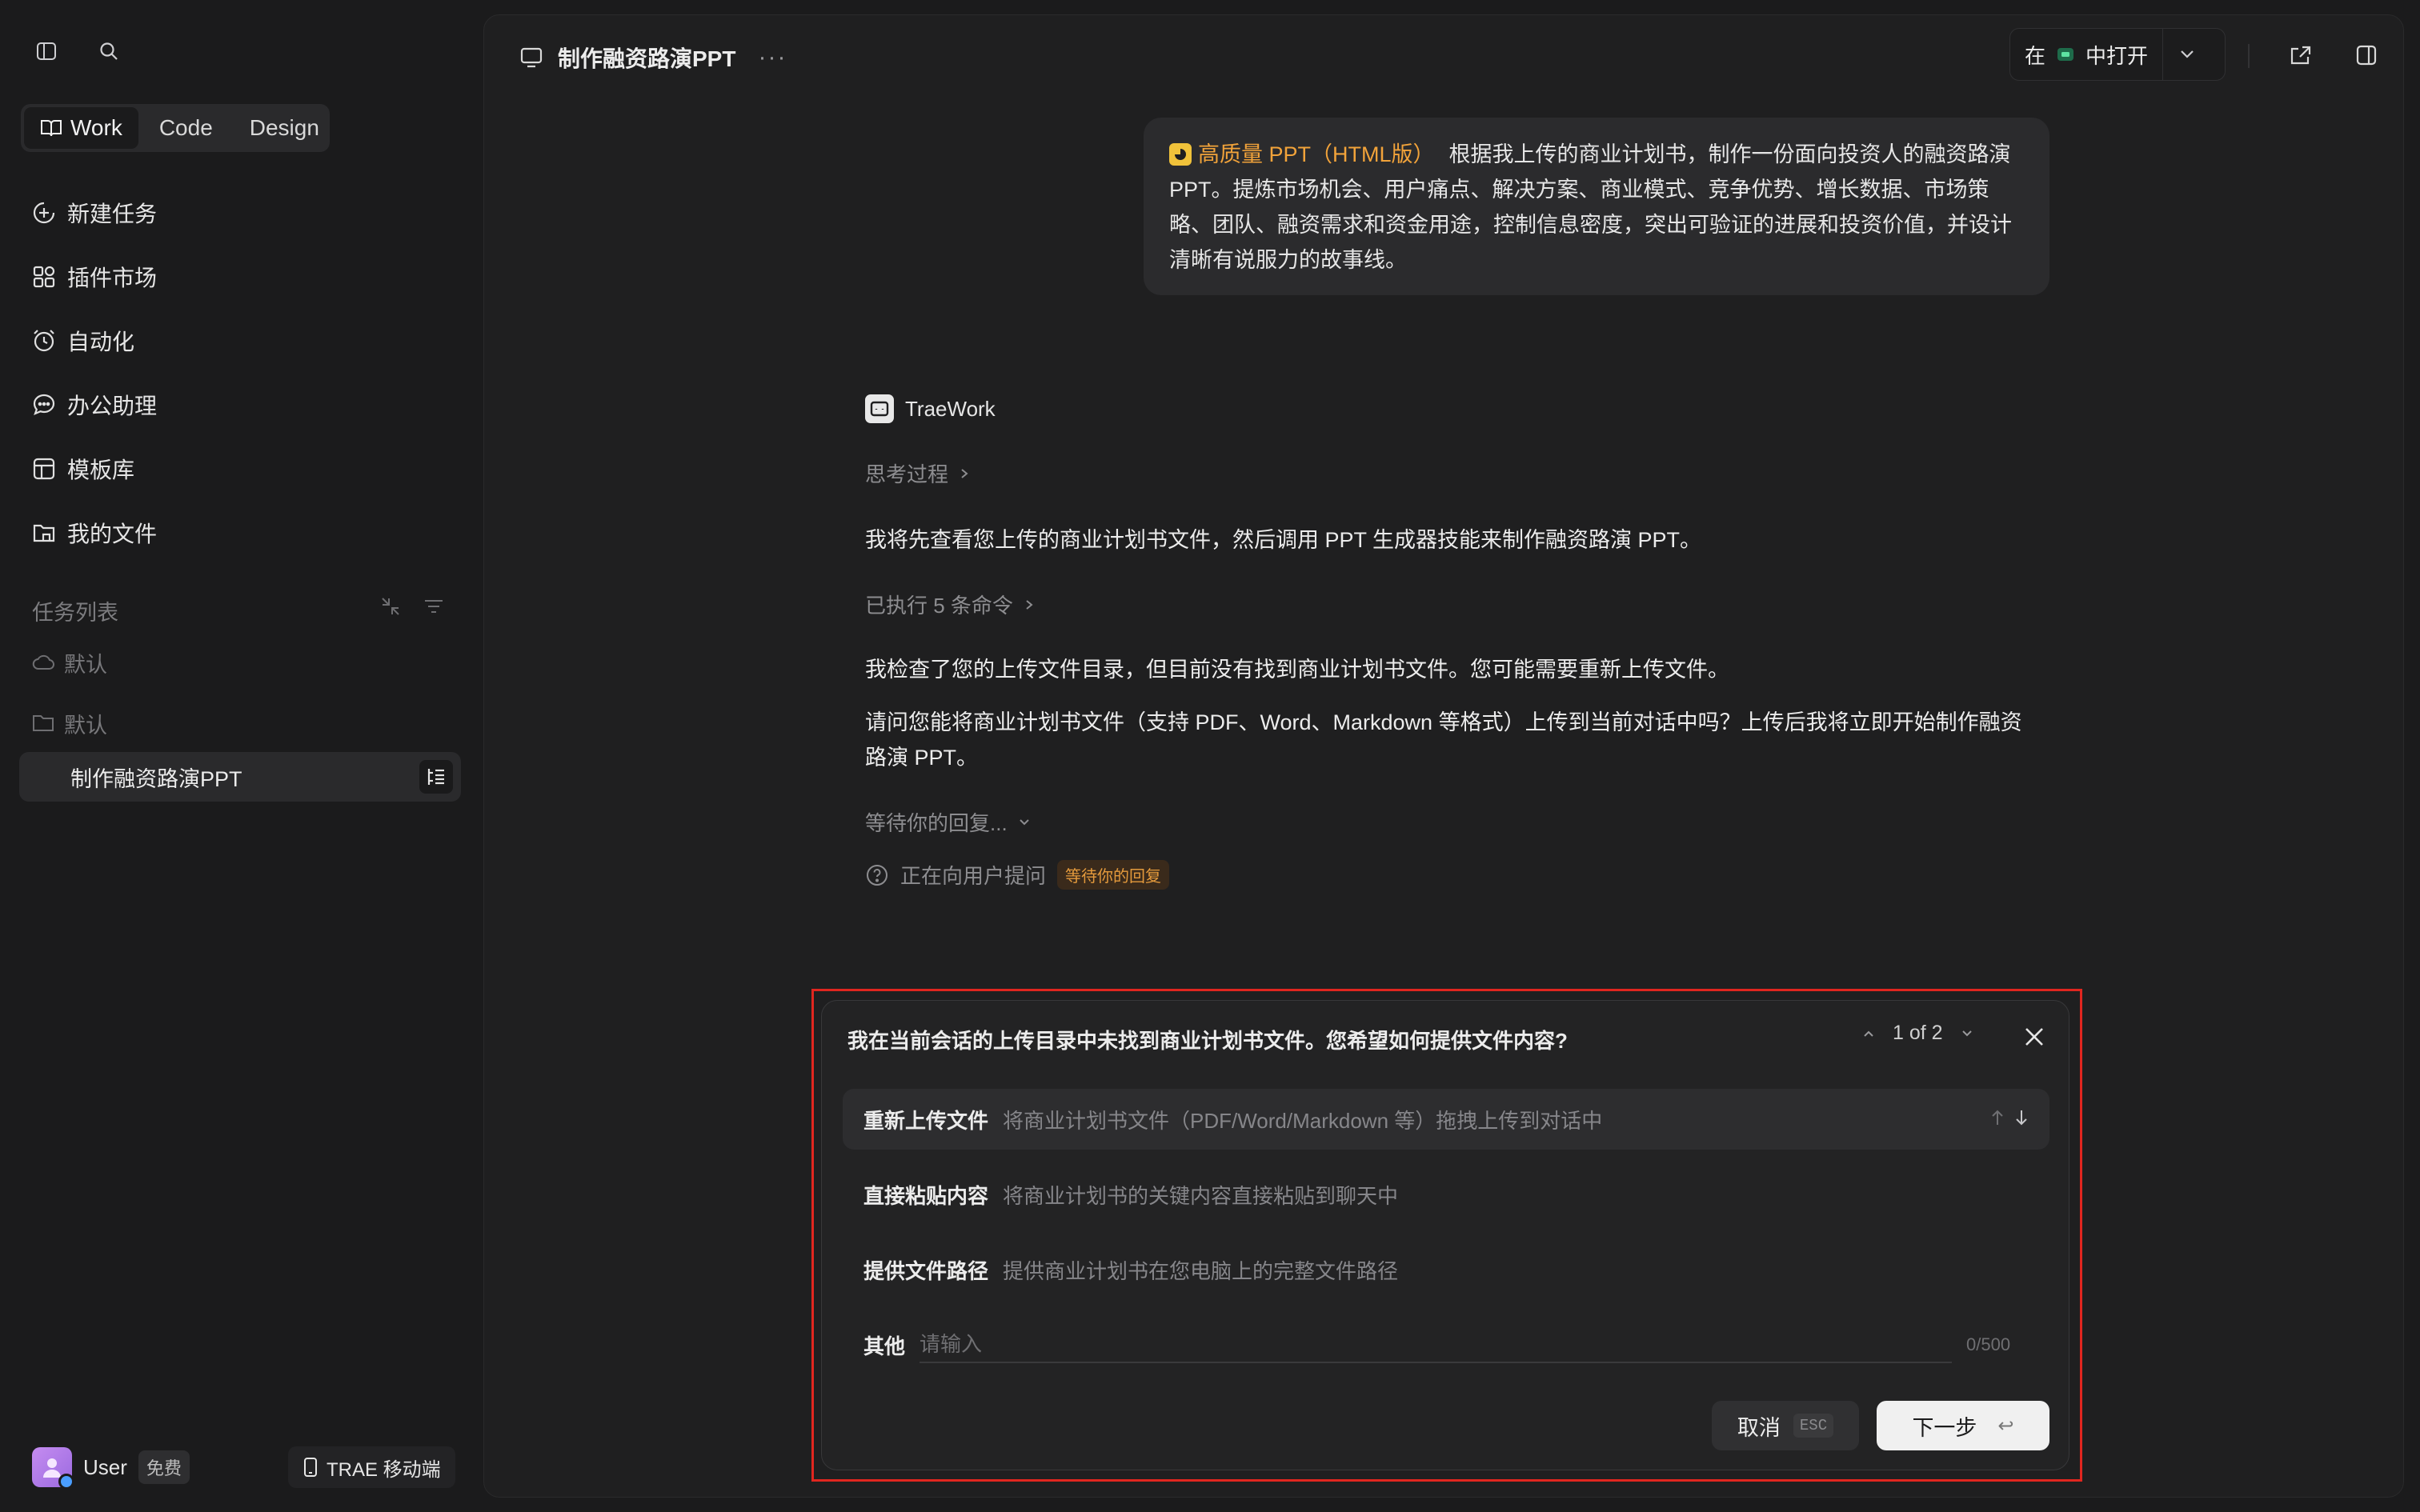 The image size is (2420, 1512). Describe the element at coordinates (772, 57) in the screenshot. I see `more-options-button: ···` at that location.